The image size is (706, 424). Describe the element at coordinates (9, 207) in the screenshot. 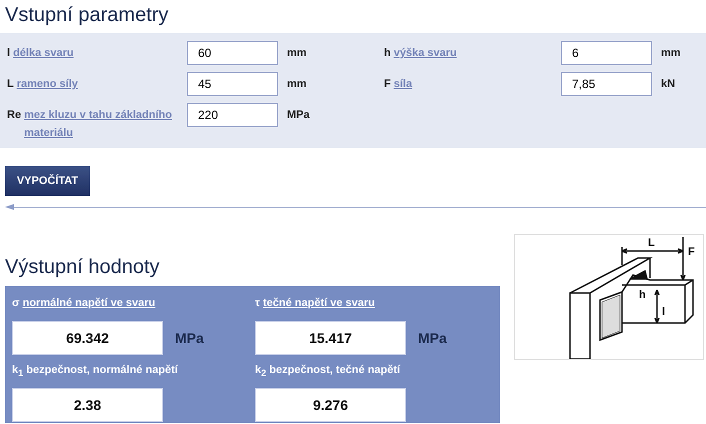

I see `arrow-left-icon` at that location.